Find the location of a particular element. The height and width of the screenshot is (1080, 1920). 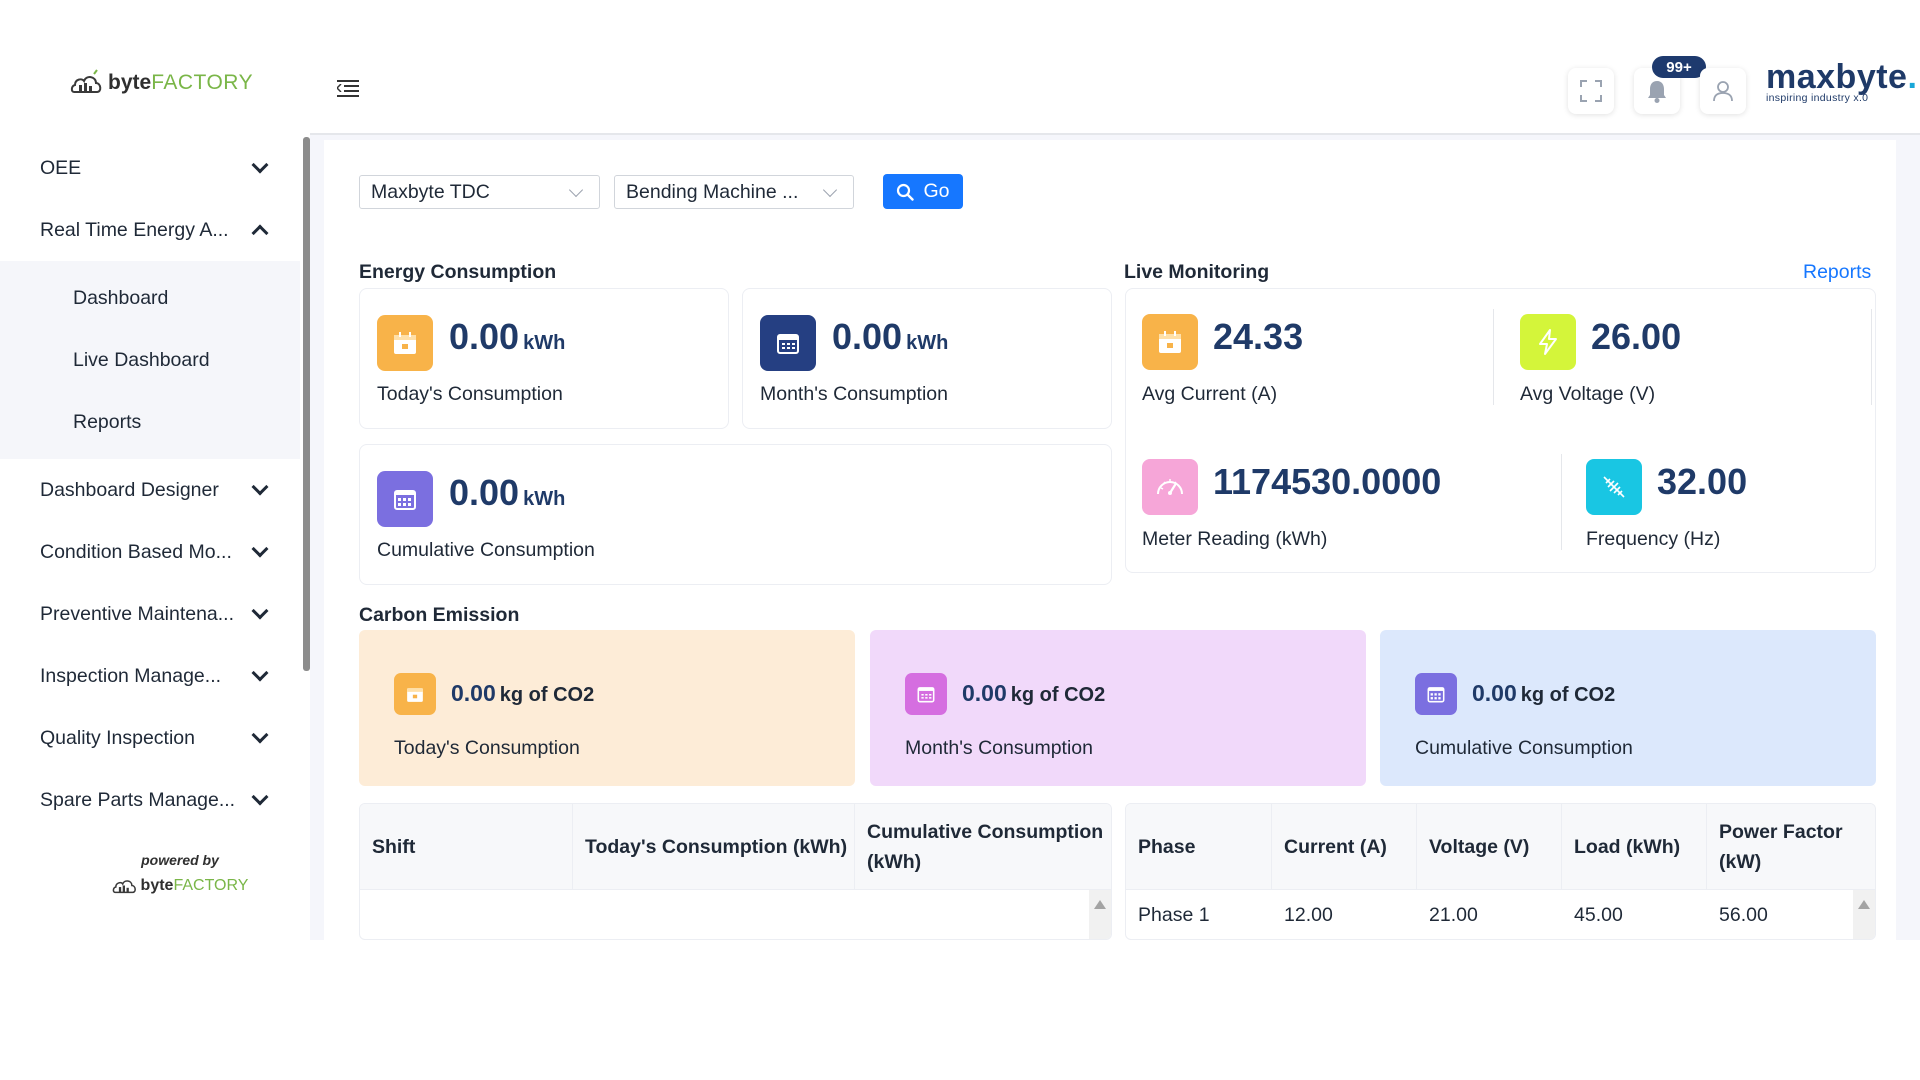

reports-link: Reports is located at coordinates (1837, 272).